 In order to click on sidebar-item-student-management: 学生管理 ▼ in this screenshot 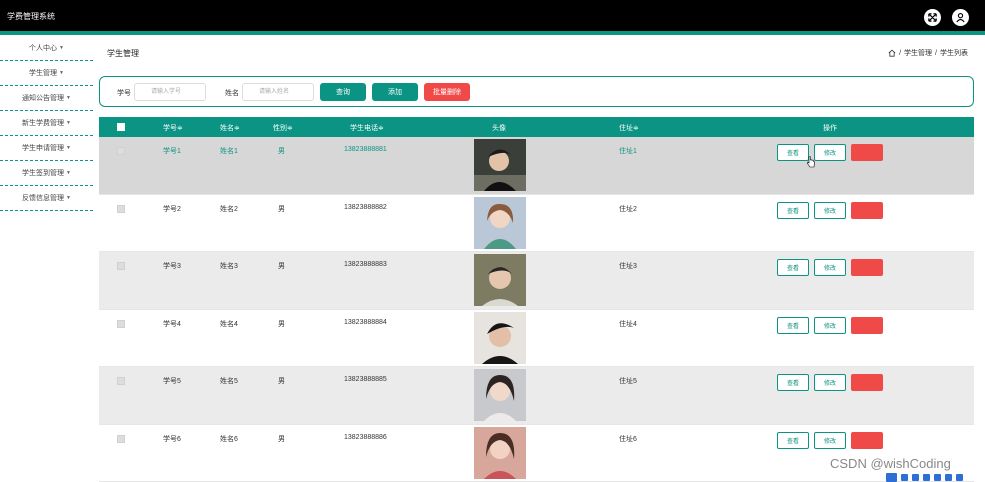, I will do `click(46, 73)`.